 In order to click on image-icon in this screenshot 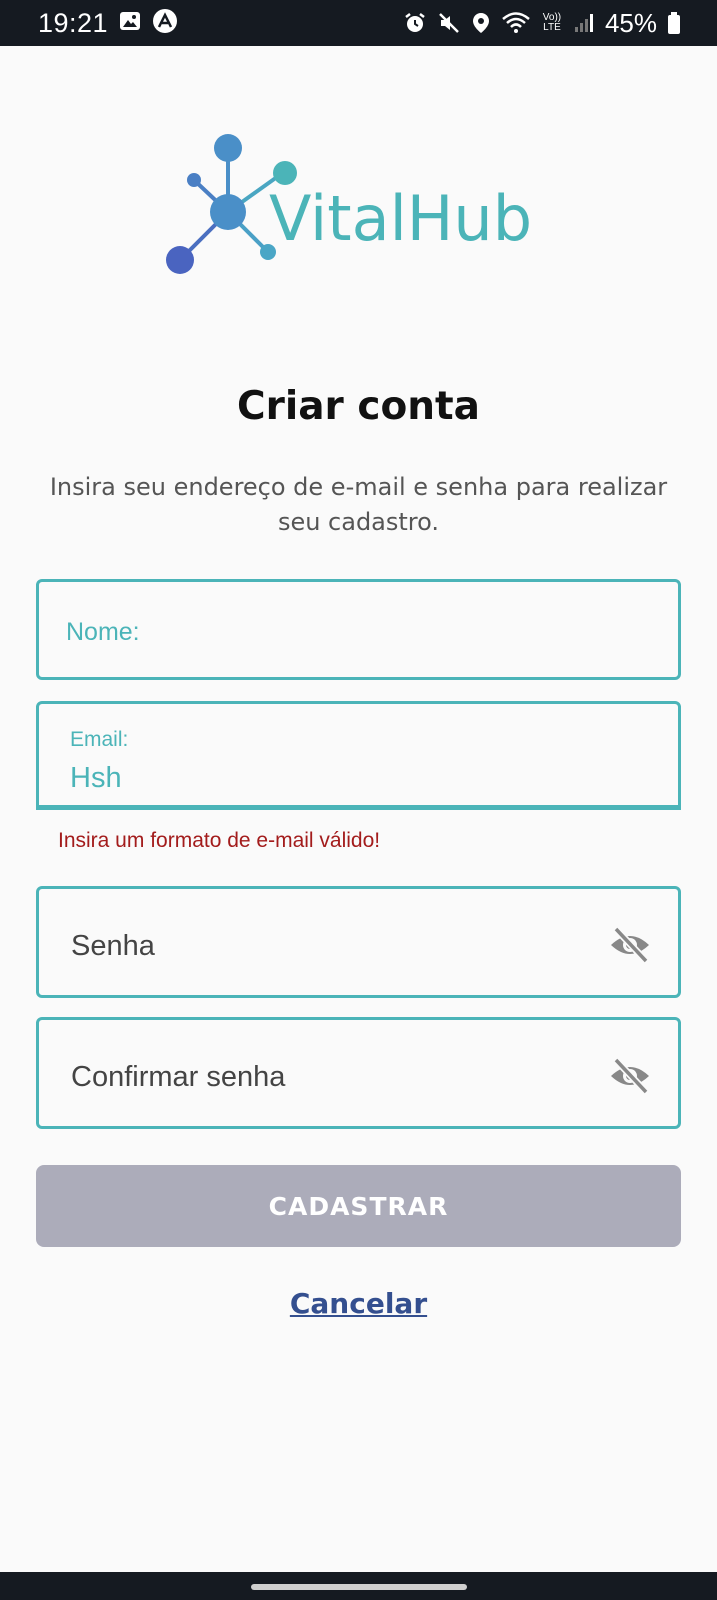, I will do `click(130, 23)`.